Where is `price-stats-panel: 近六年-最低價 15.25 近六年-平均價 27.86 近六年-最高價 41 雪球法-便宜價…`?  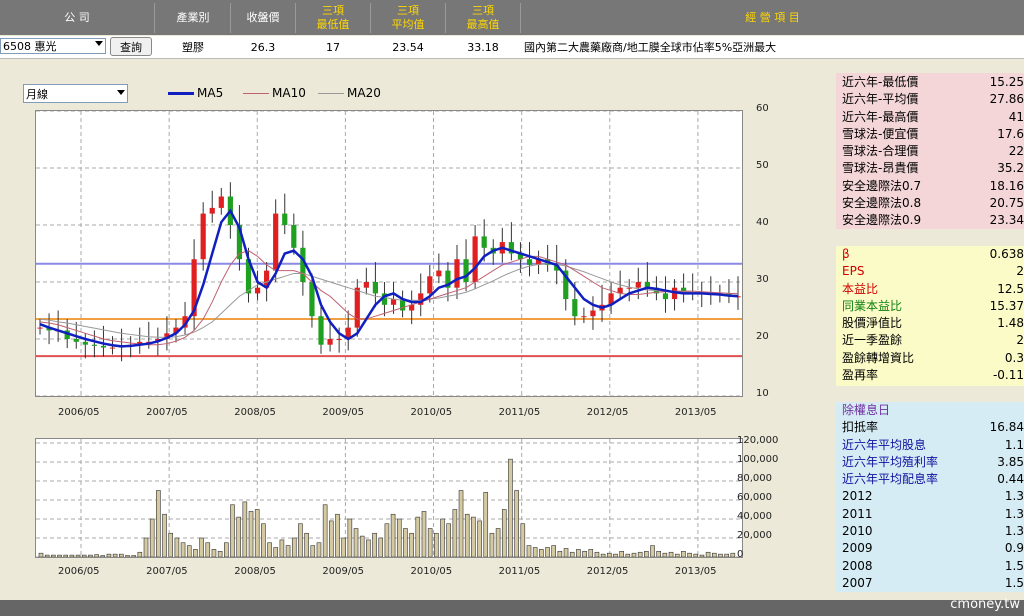
price-stats-panel: 近六年-最低價 15.25 近六年-平均價 27.86 近六年-最高價 41 雪球法-便宜價… is located at coordinates (930, 151).